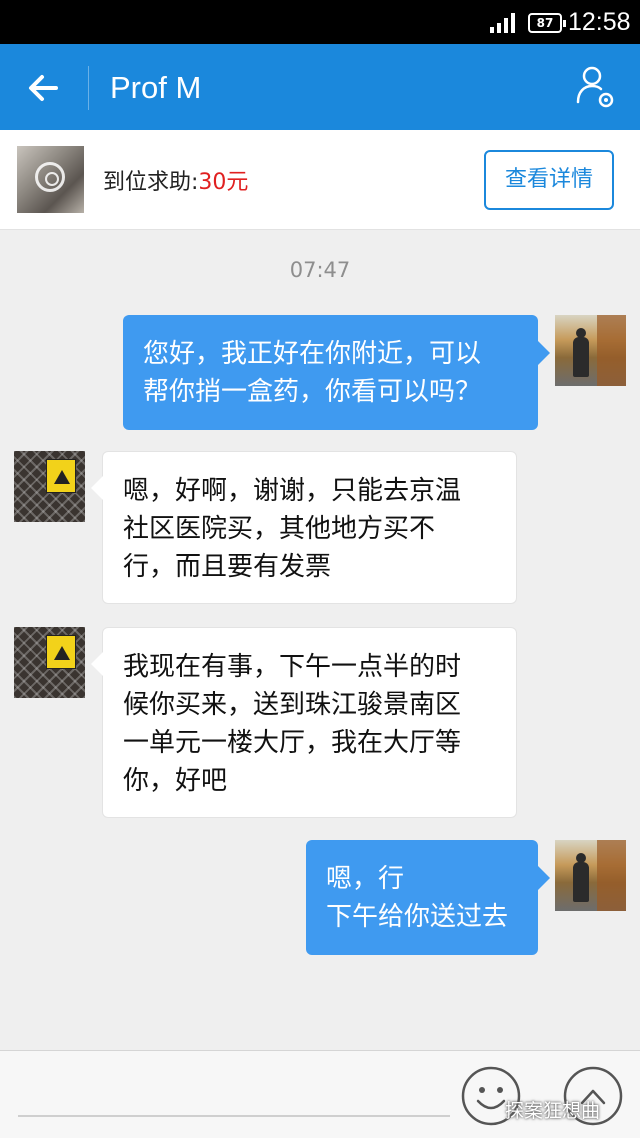 This screenshot has width=640, height=1138. I want to click on message-line: 行，而且要有发票, so click(227, 567).